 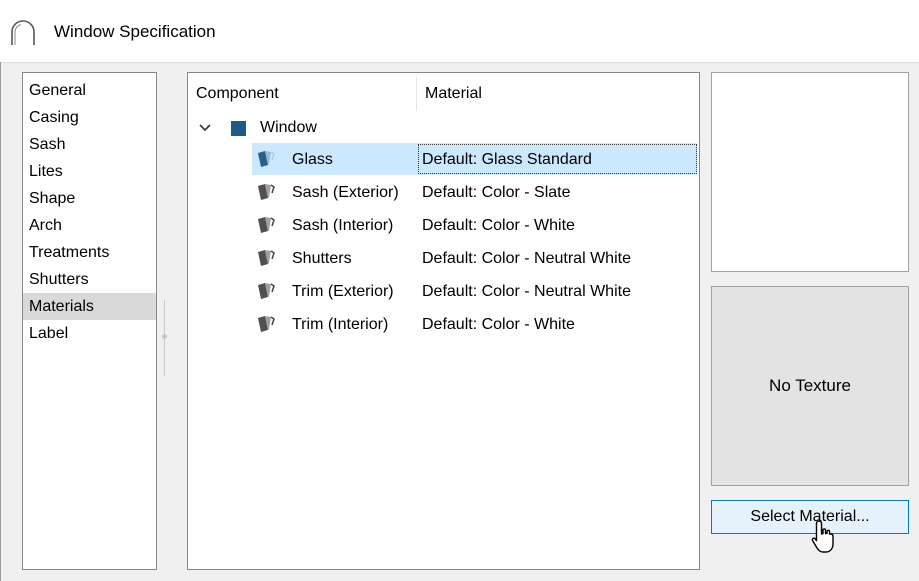 I want to click on nav-item-materials: Materials, so click(x=89, y=306).